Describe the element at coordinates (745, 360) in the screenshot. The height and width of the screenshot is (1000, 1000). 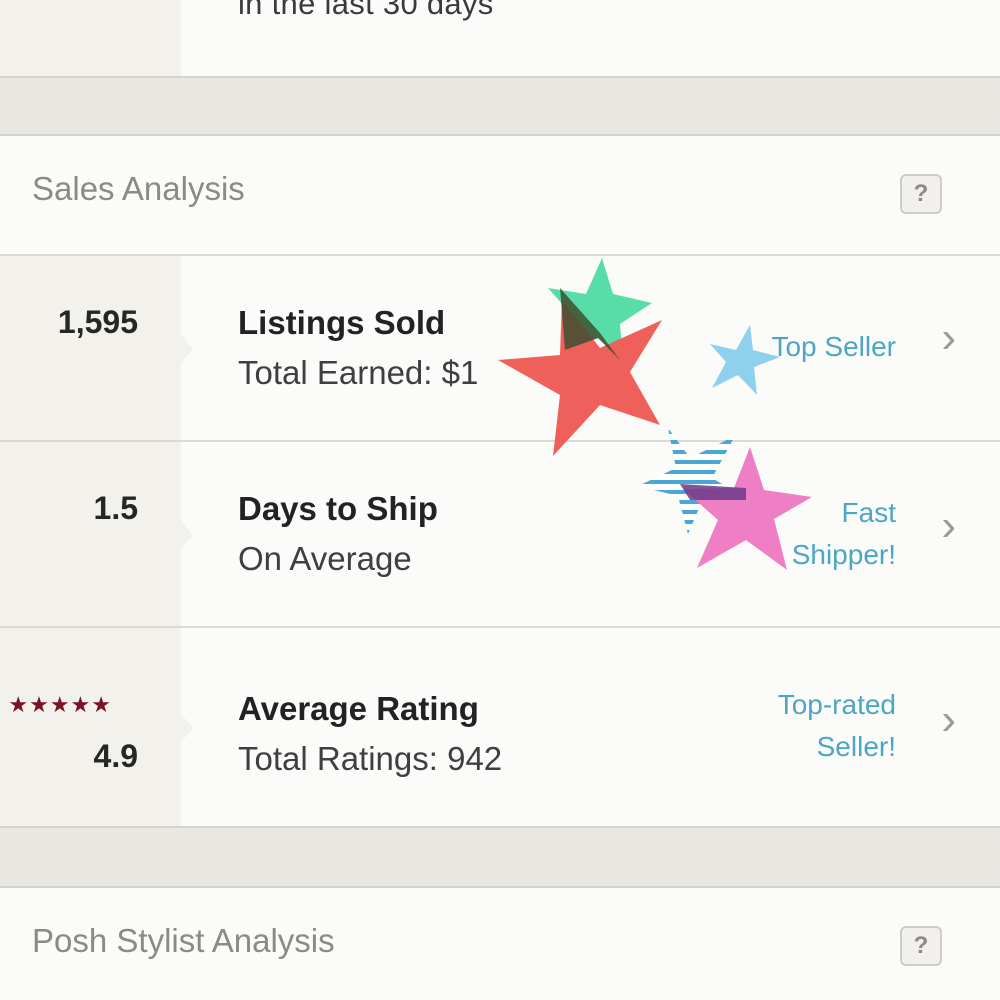
I see `blue-star-icon` at that location.